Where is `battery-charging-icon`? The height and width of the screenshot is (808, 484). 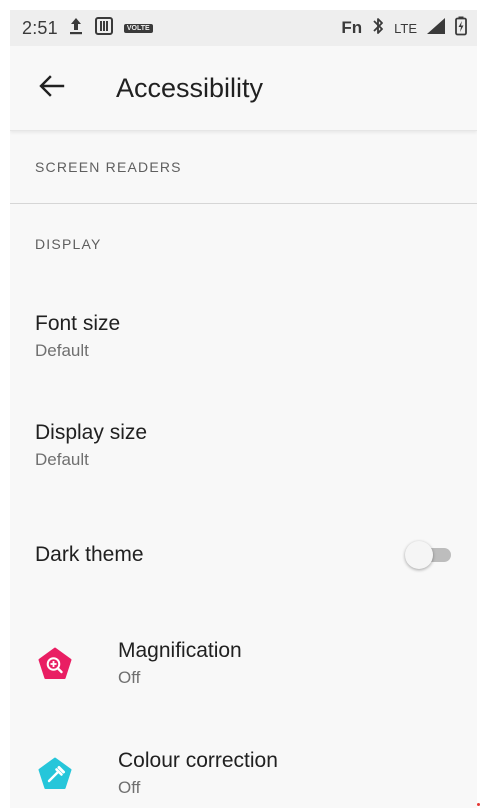
battery-charging-icon is located at coordinates (461, 28).